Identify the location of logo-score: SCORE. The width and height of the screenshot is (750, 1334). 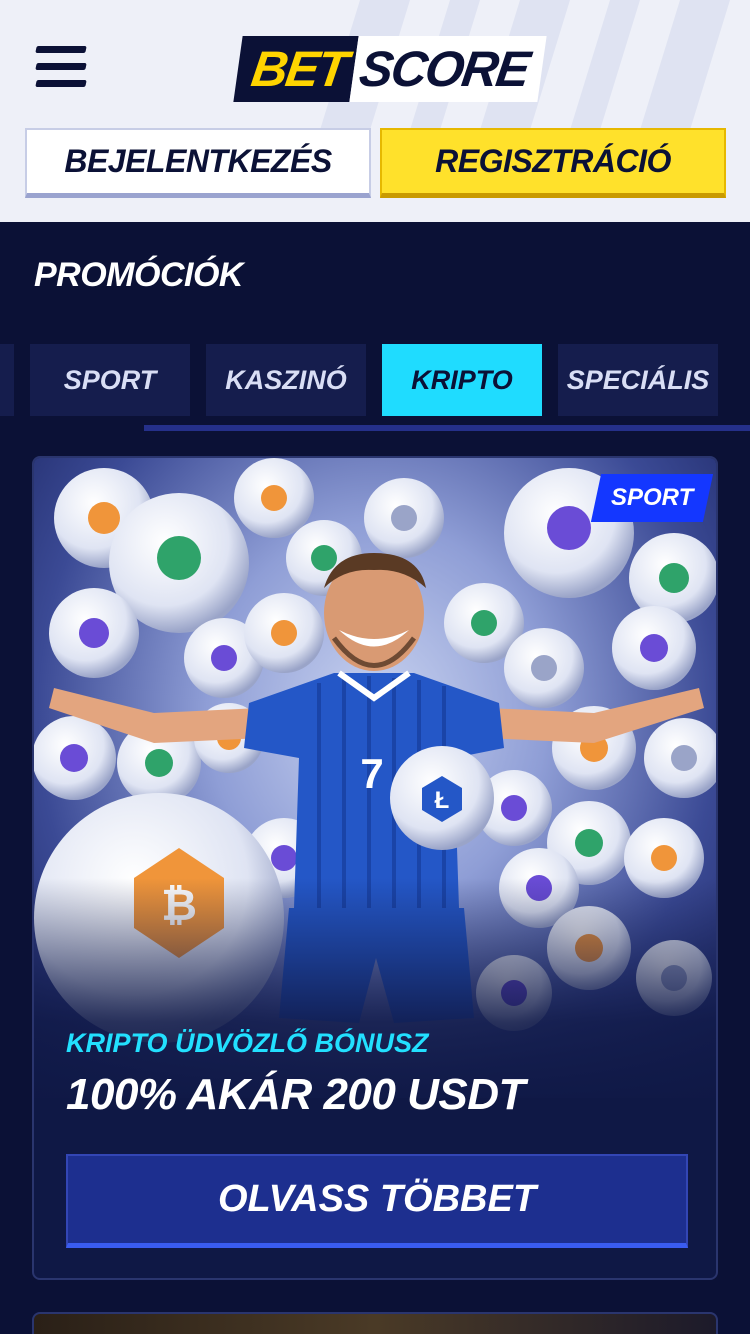
(448, 69).